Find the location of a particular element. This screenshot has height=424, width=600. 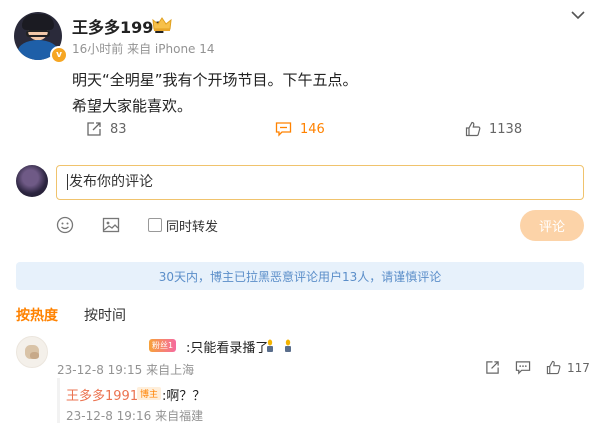

repost-checkbox is located at coordinates (155, 225).